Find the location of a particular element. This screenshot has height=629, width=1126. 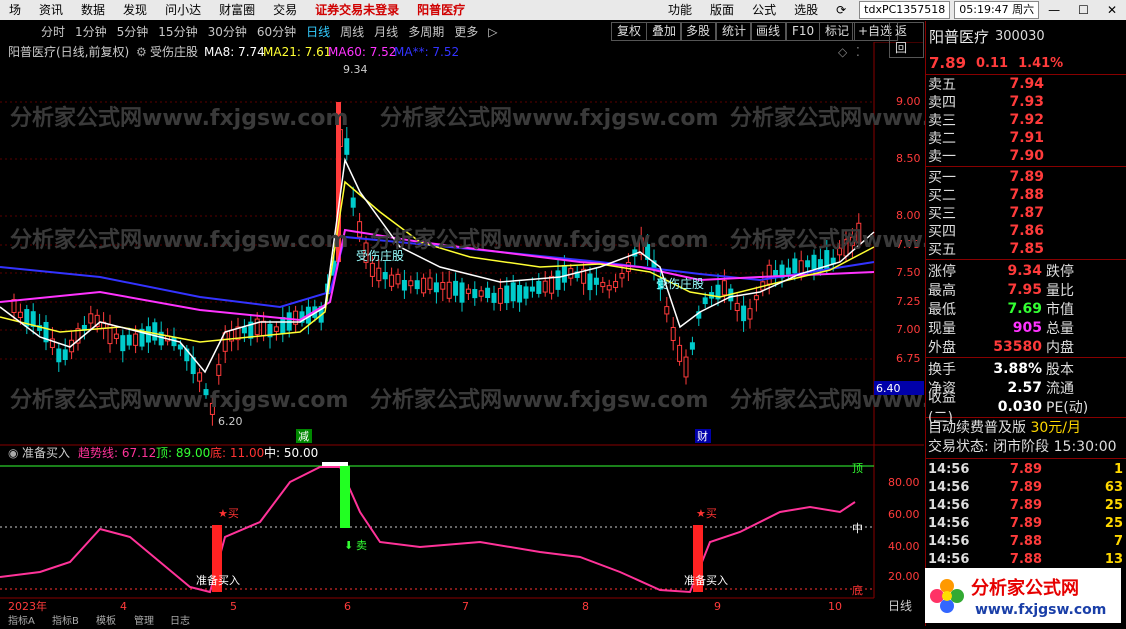

period-tab: 多周期 is located at coordinates (426, 31).